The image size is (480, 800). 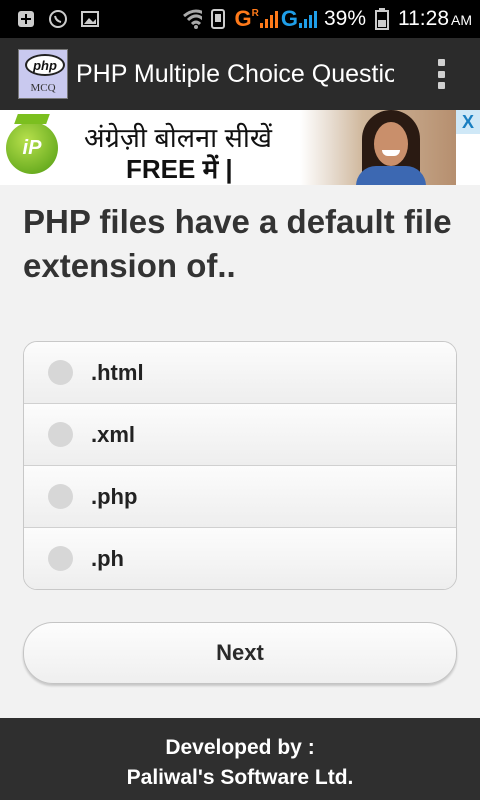 I want to click on option-html: .html, so click(x=240, y=372).